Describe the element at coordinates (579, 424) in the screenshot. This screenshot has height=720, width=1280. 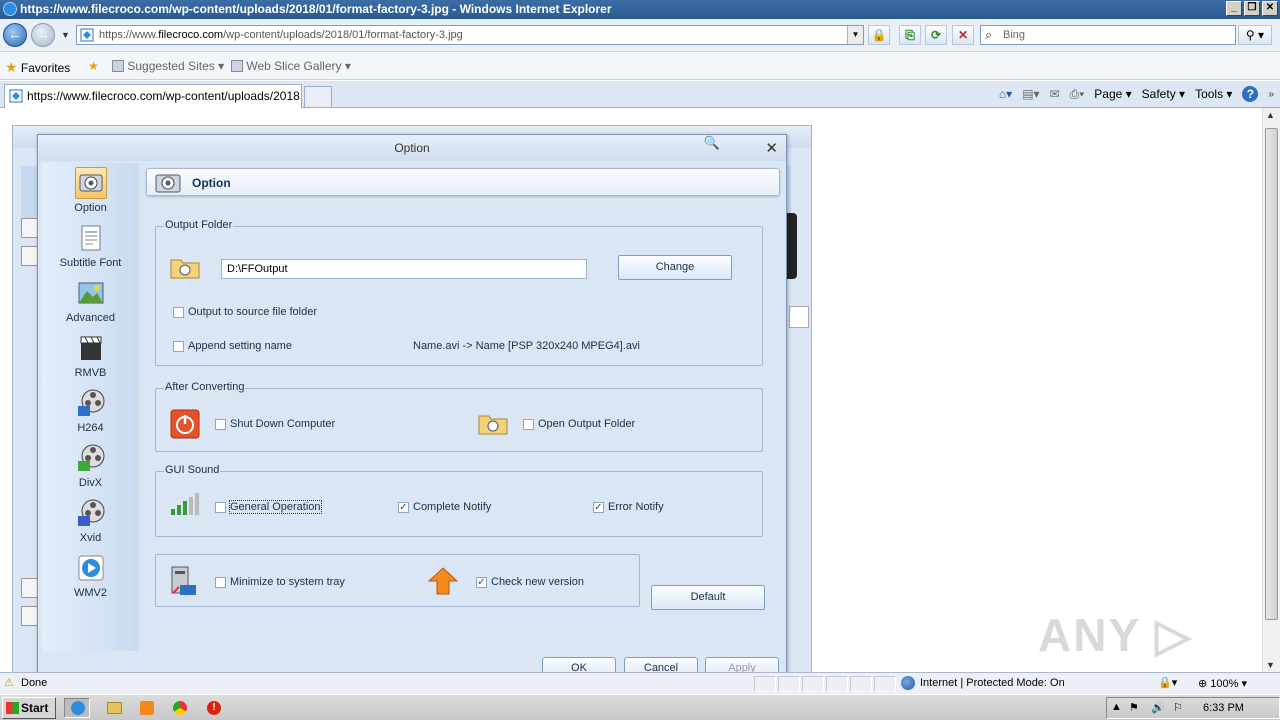
I see `open-output-folder-checkbox: Open Output Folder` at that location.